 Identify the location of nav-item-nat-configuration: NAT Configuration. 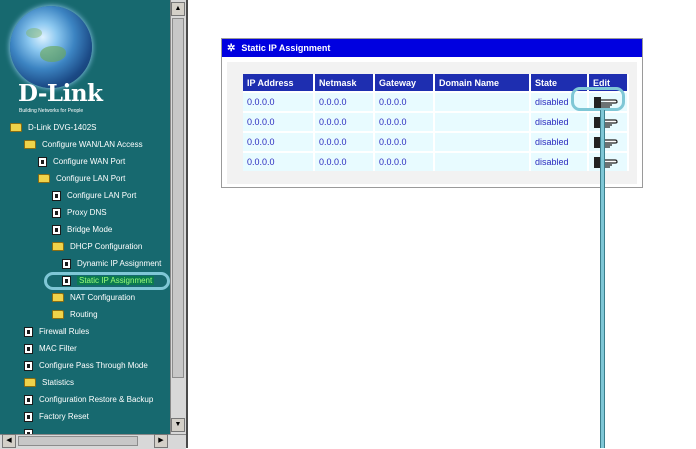
(93, 298).